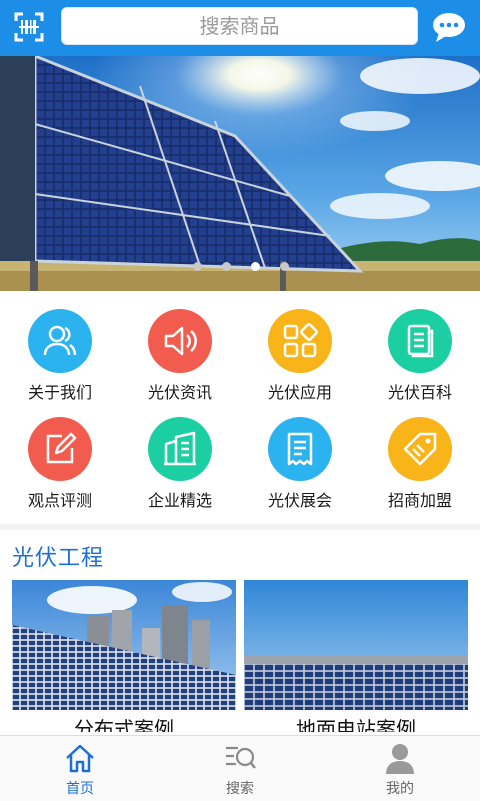 The height and width of the screenshot is (801, 480). Describe the element at coordinates (60, 341) in the screenshot. I see `people-icon` at that location.